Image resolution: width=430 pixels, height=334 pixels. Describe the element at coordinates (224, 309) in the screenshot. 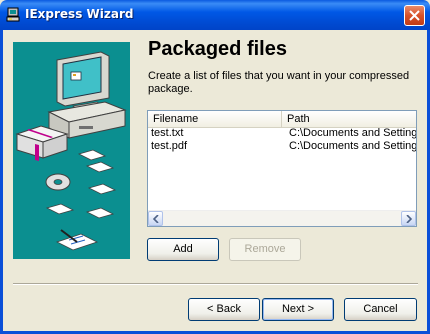

I see `back-button: < Back` at that location.